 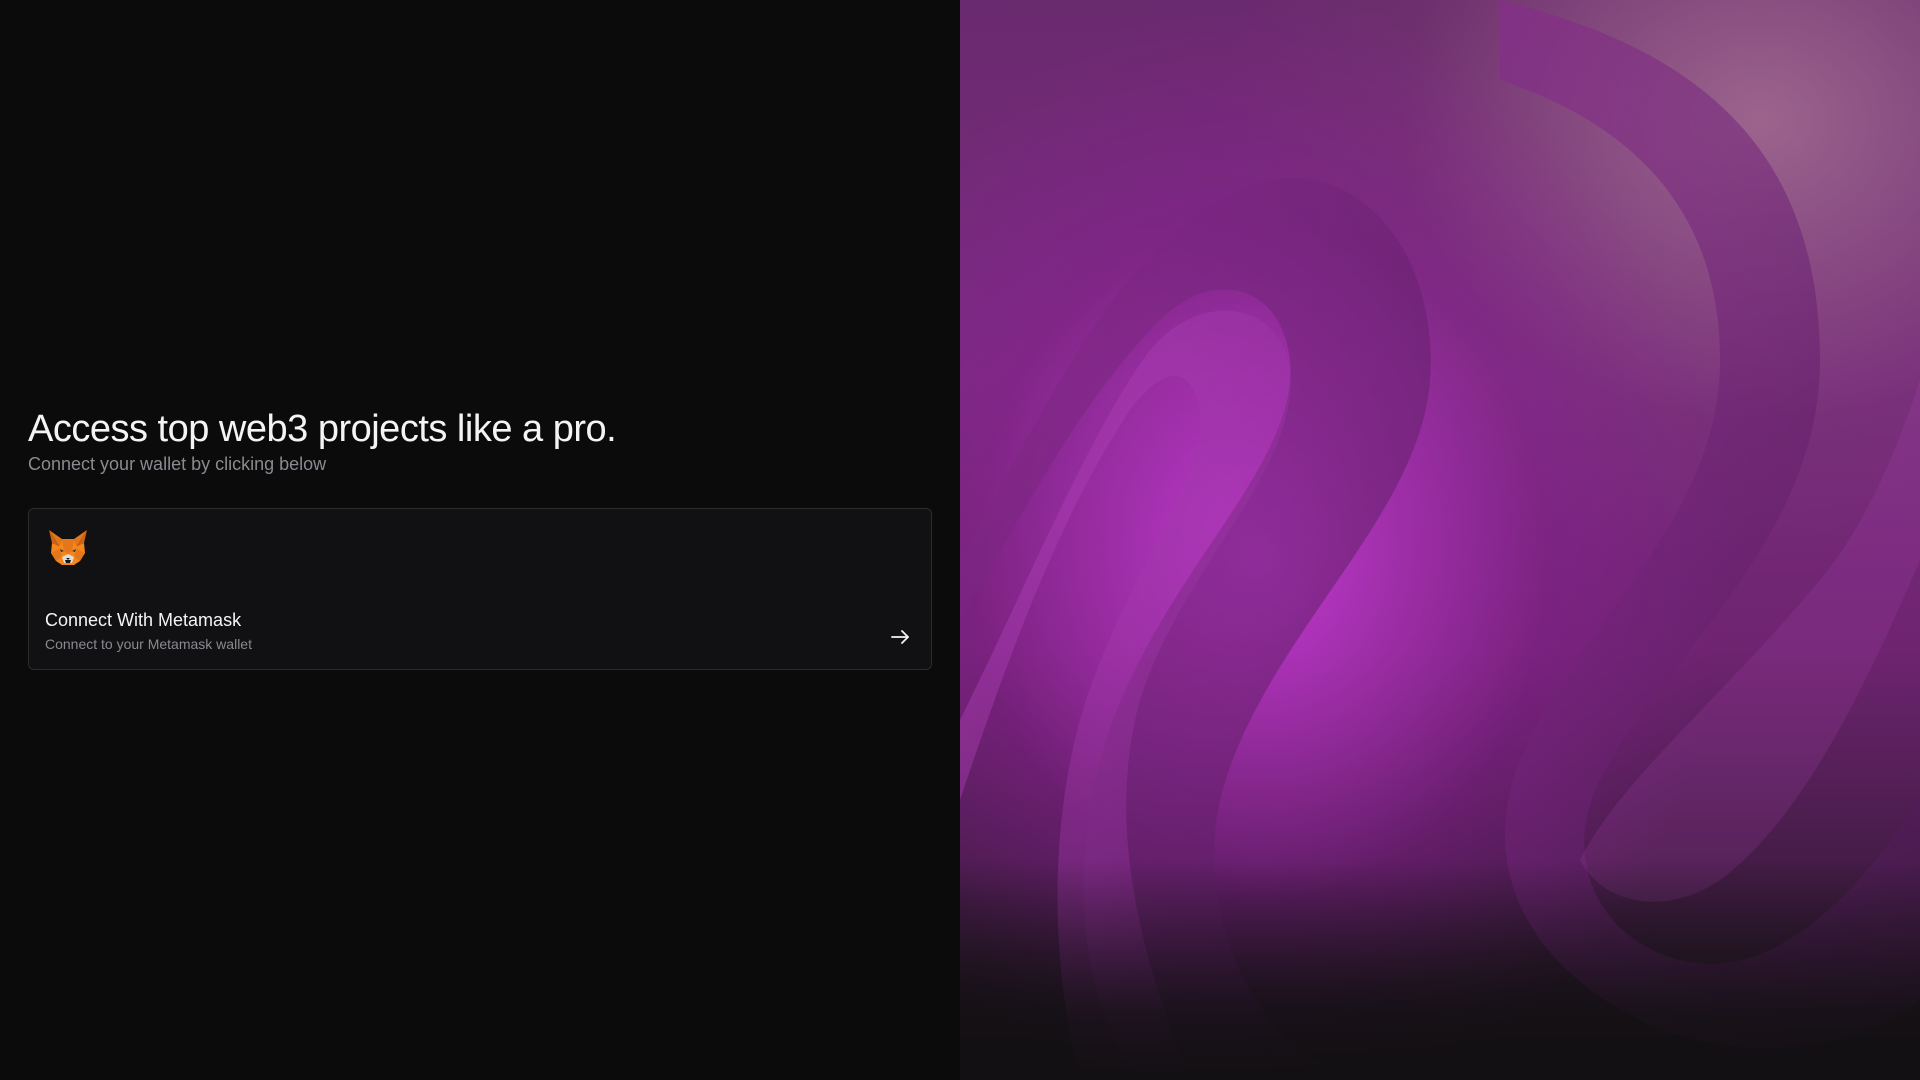 What do you see at coordinates (177, 464) in the screenshot?
I see `page-subtitle: Connect your wallet by clicking below` at bounding box center [177, 464].